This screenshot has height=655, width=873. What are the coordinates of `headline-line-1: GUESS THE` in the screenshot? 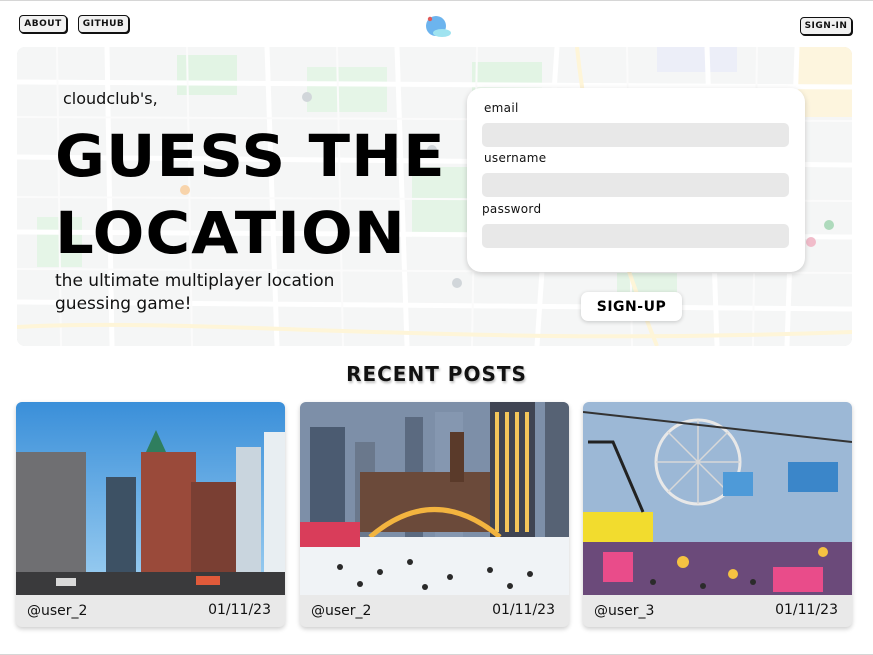 It's located at (250, 156).